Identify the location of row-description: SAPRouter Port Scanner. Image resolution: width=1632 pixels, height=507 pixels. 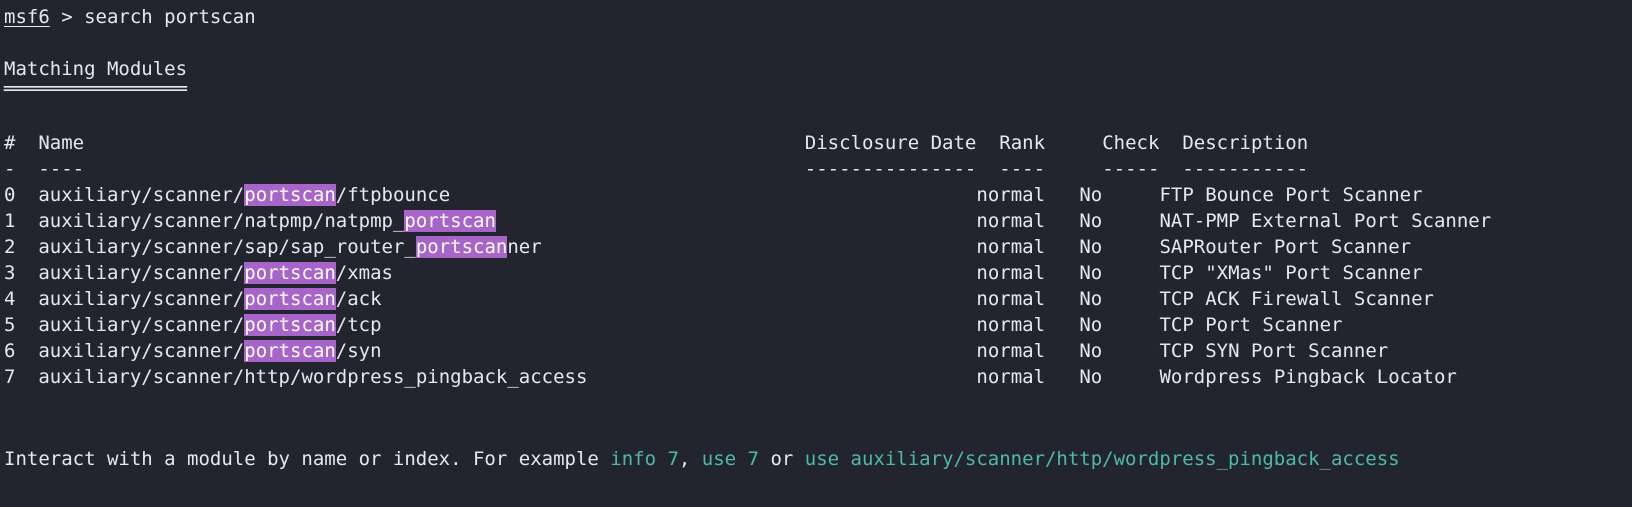
(1285, 247).